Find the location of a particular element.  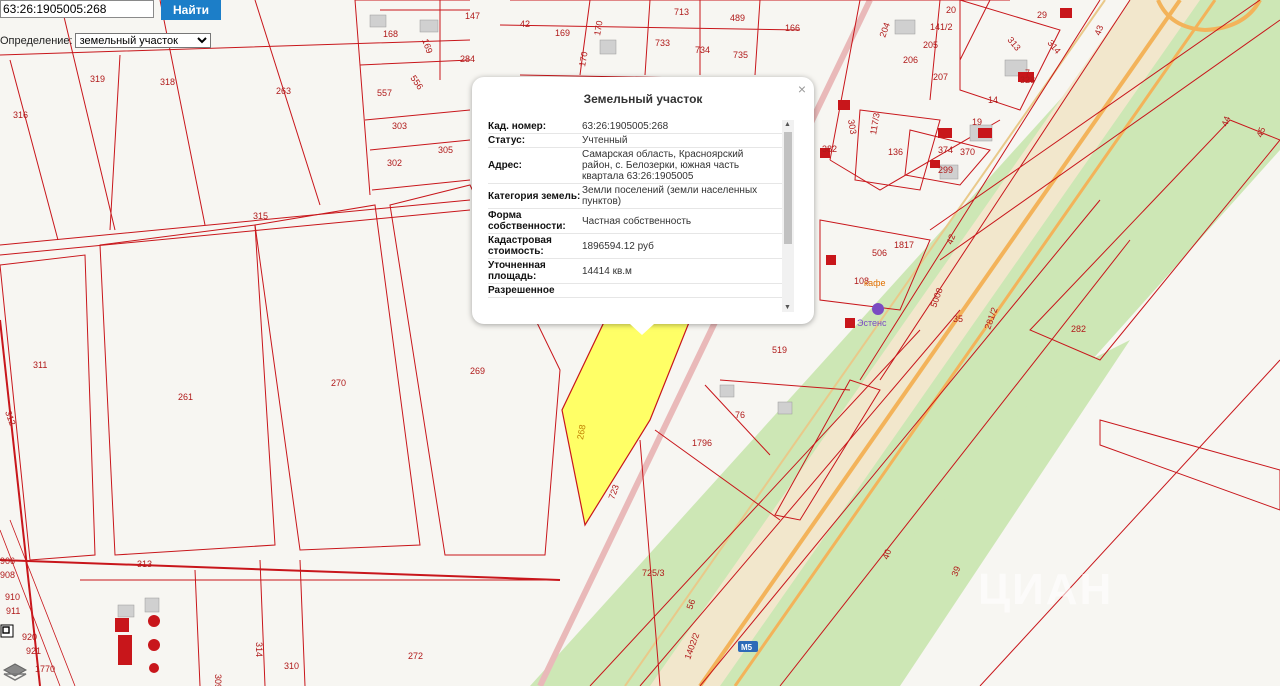

zoom-box-icon is located at coordinates (7, 631).